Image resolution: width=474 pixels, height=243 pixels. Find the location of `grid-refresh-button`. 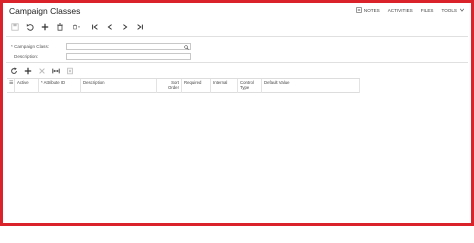

grid-refresh-button is located at coordinates (14, 71).